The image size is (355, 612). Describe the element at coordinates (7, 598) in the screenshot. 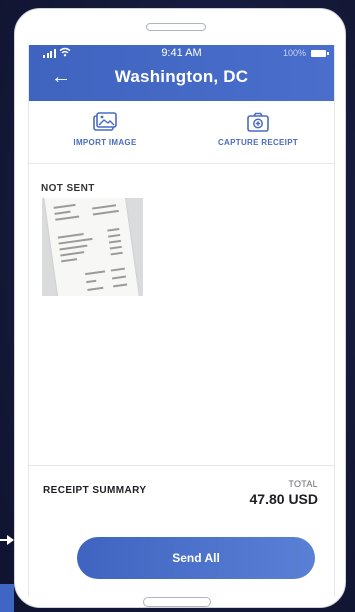

I see `edge-strip` at that location.